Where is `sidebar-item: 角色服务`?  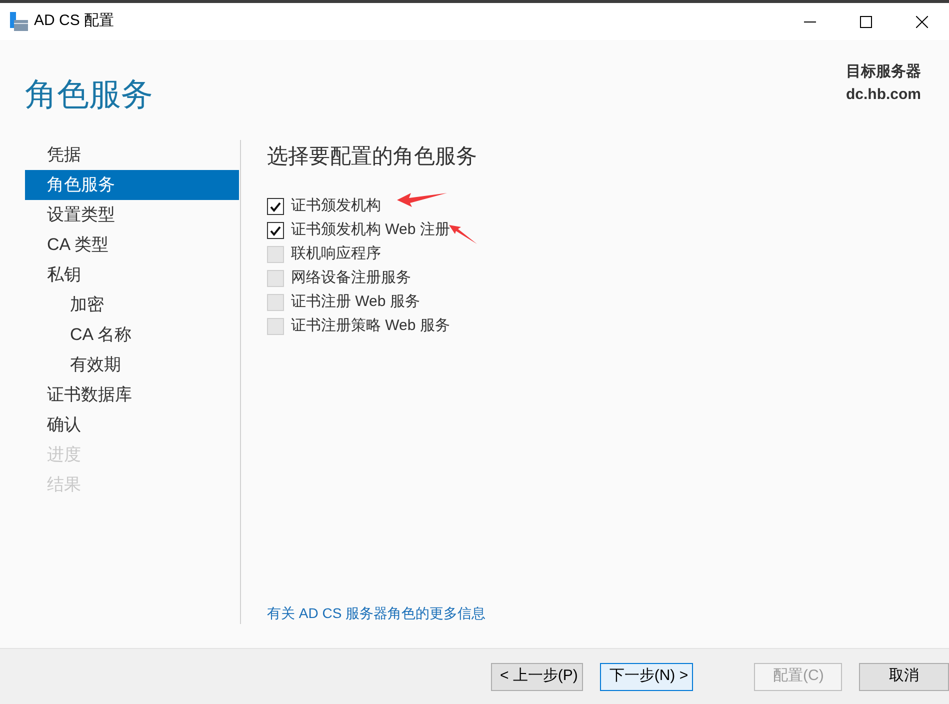 sidebar-item: 角色服务 is located at coordinates (132, 185).